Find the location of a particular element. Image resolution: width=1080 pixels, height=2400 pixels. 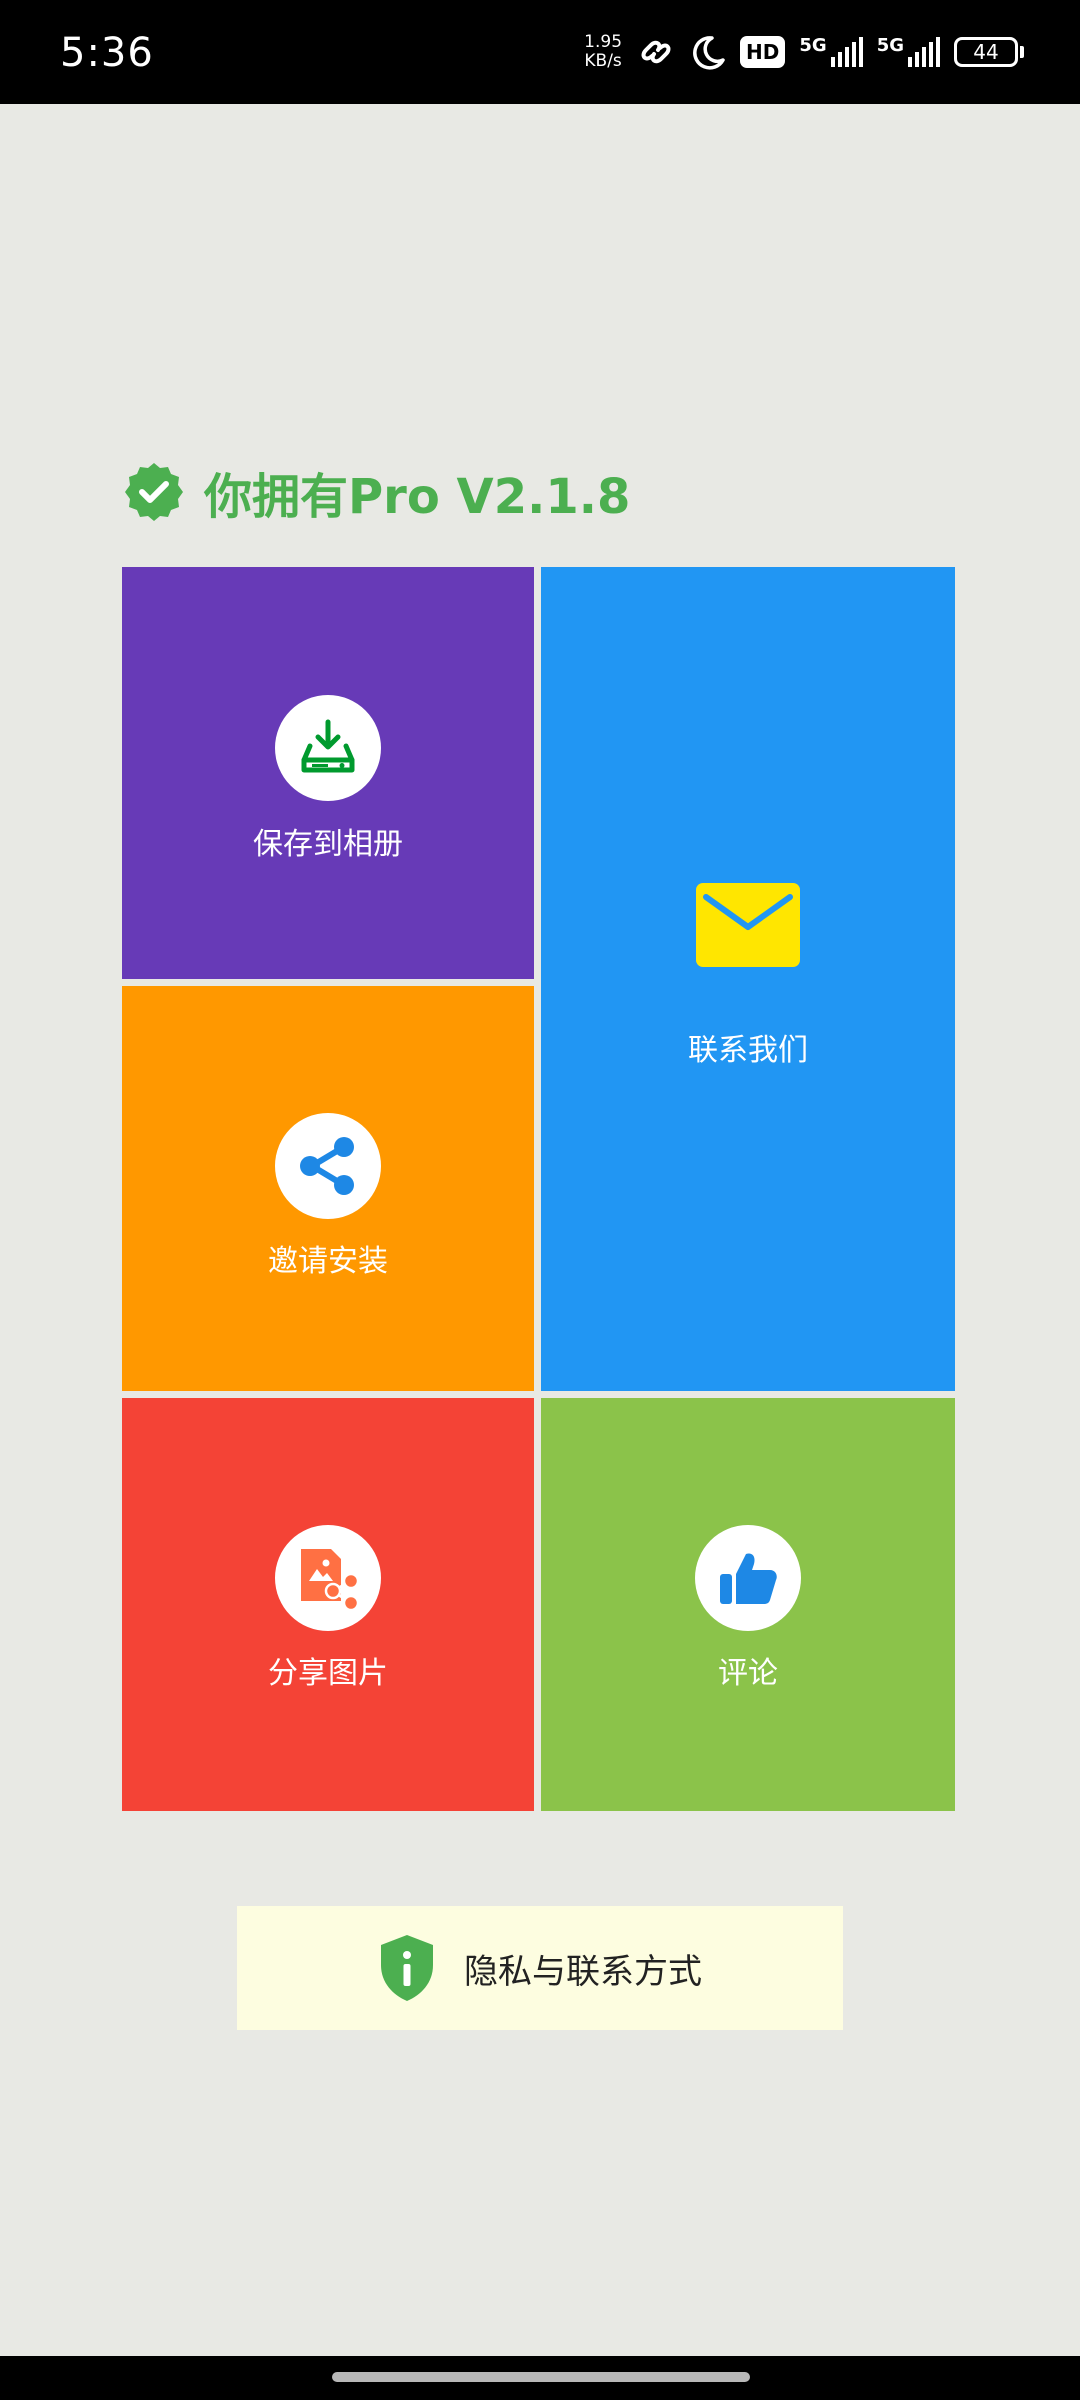

network-speed-value: 1.95 is located at coordinates (603, 42).